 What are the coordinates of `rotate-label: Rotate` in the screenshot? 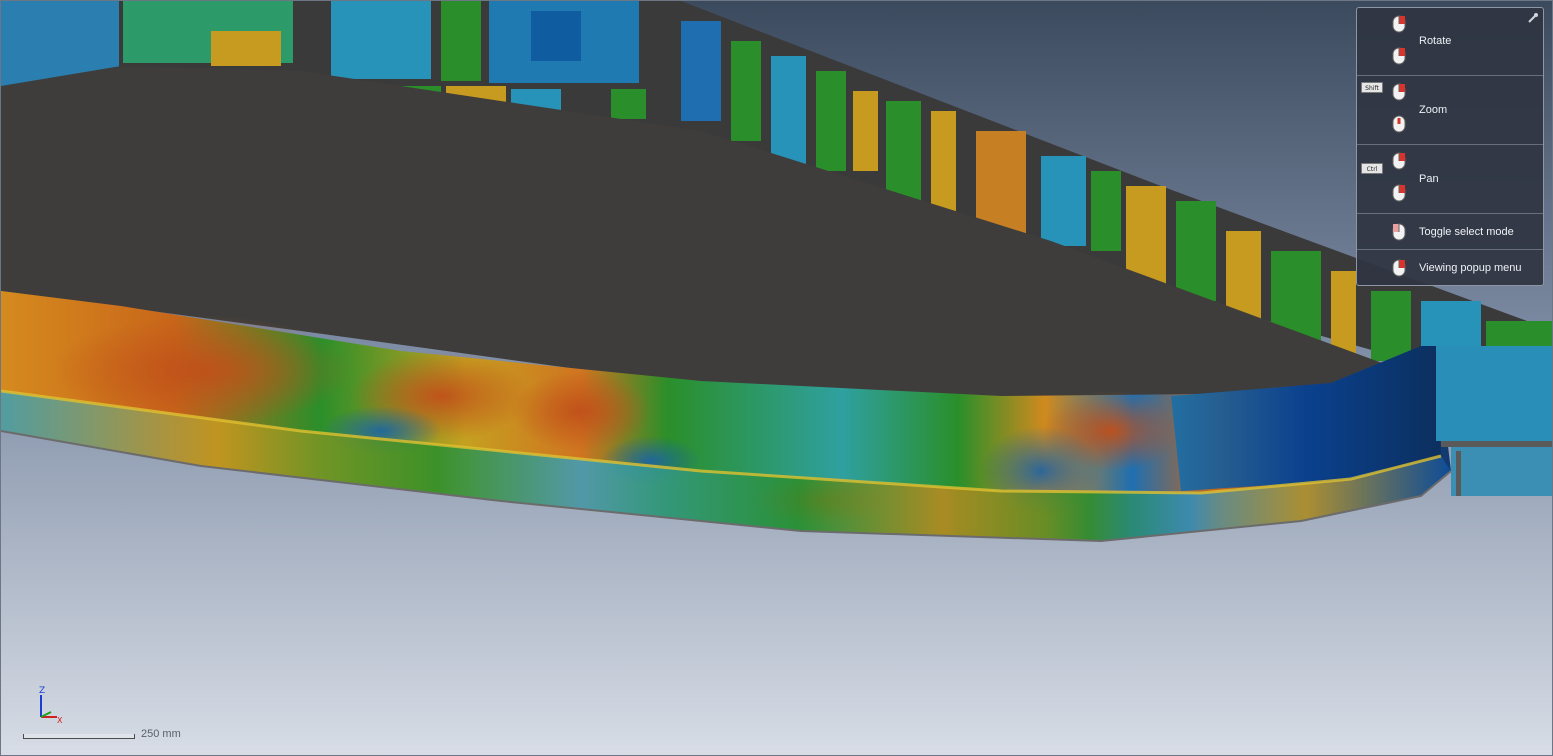 It's located at (1435, 41).